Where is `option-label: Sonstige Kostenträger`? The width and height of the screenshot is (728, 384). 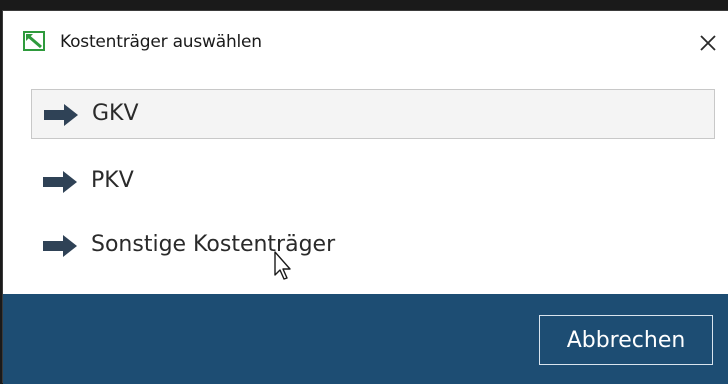
option-label: Sonstige Kostenträger is located at coordinates (213, 244).